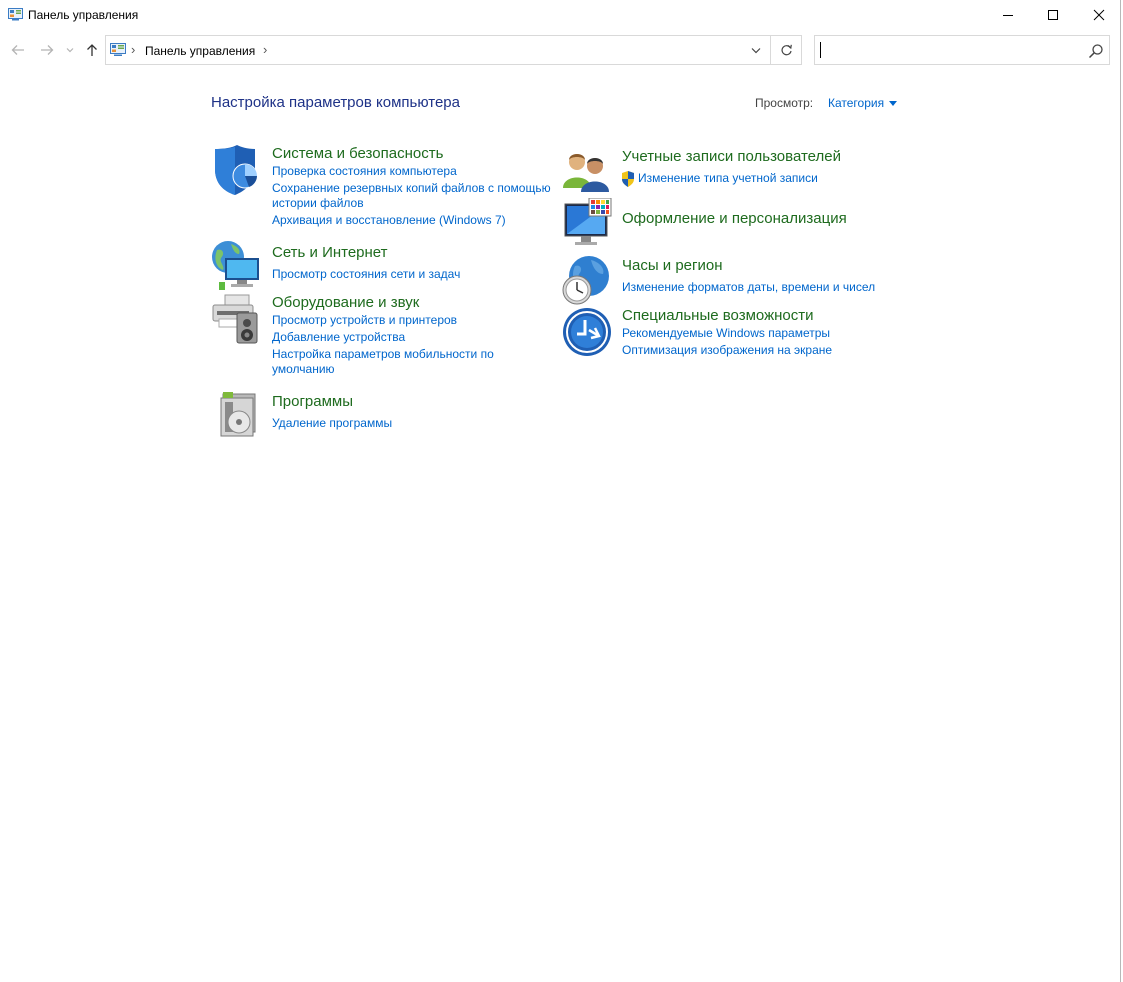 This screenshot has height=982, width=1123. I want to click on search-box, so click(962, 50).